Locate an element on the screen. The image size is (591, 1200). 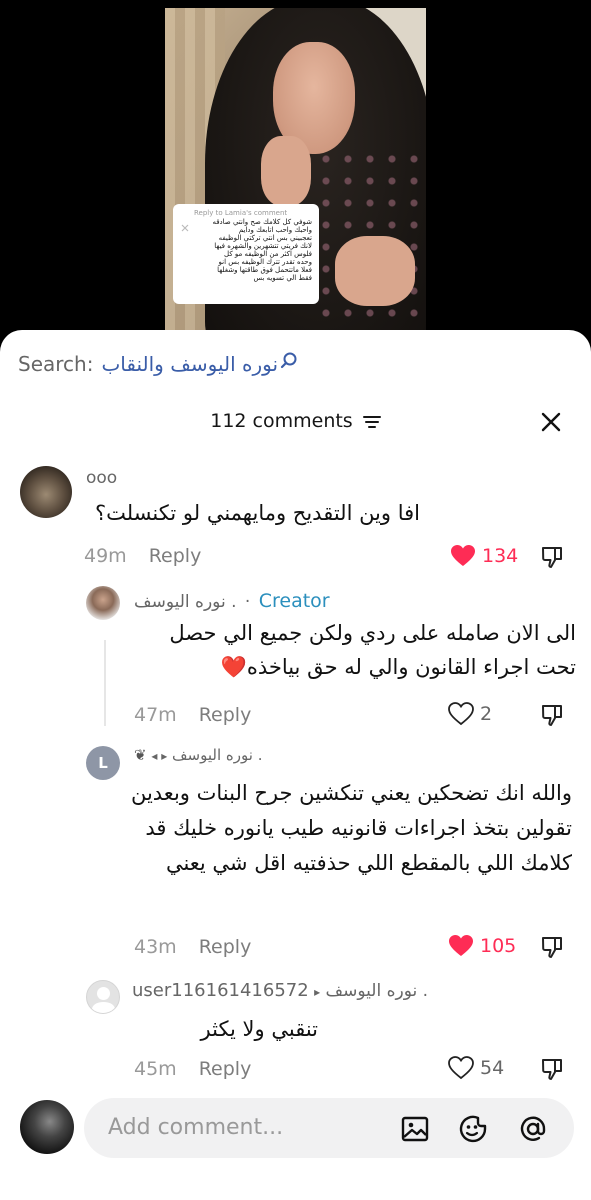
search-label: Search: is located at coordinates (56, 364).